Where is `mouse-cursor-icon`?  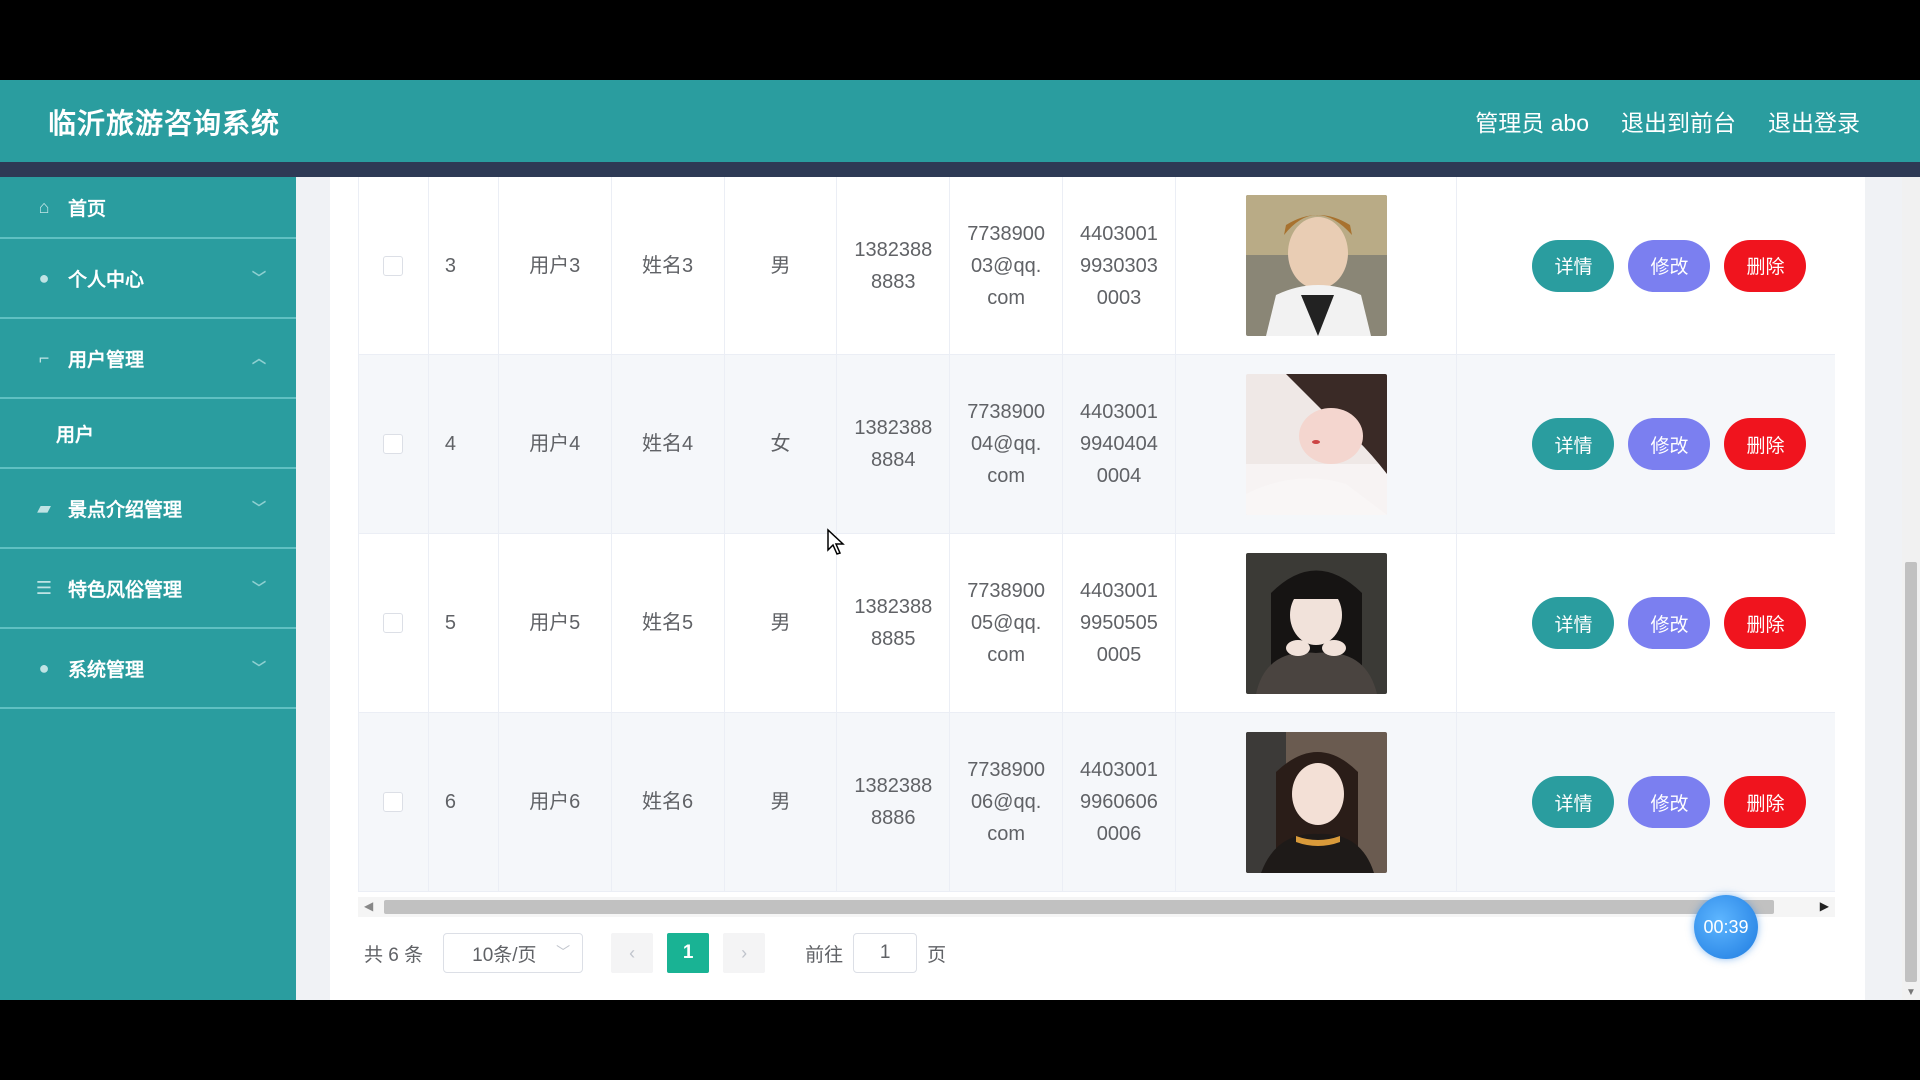 mouse-cursor-icon is located at coordinates (836, 541).